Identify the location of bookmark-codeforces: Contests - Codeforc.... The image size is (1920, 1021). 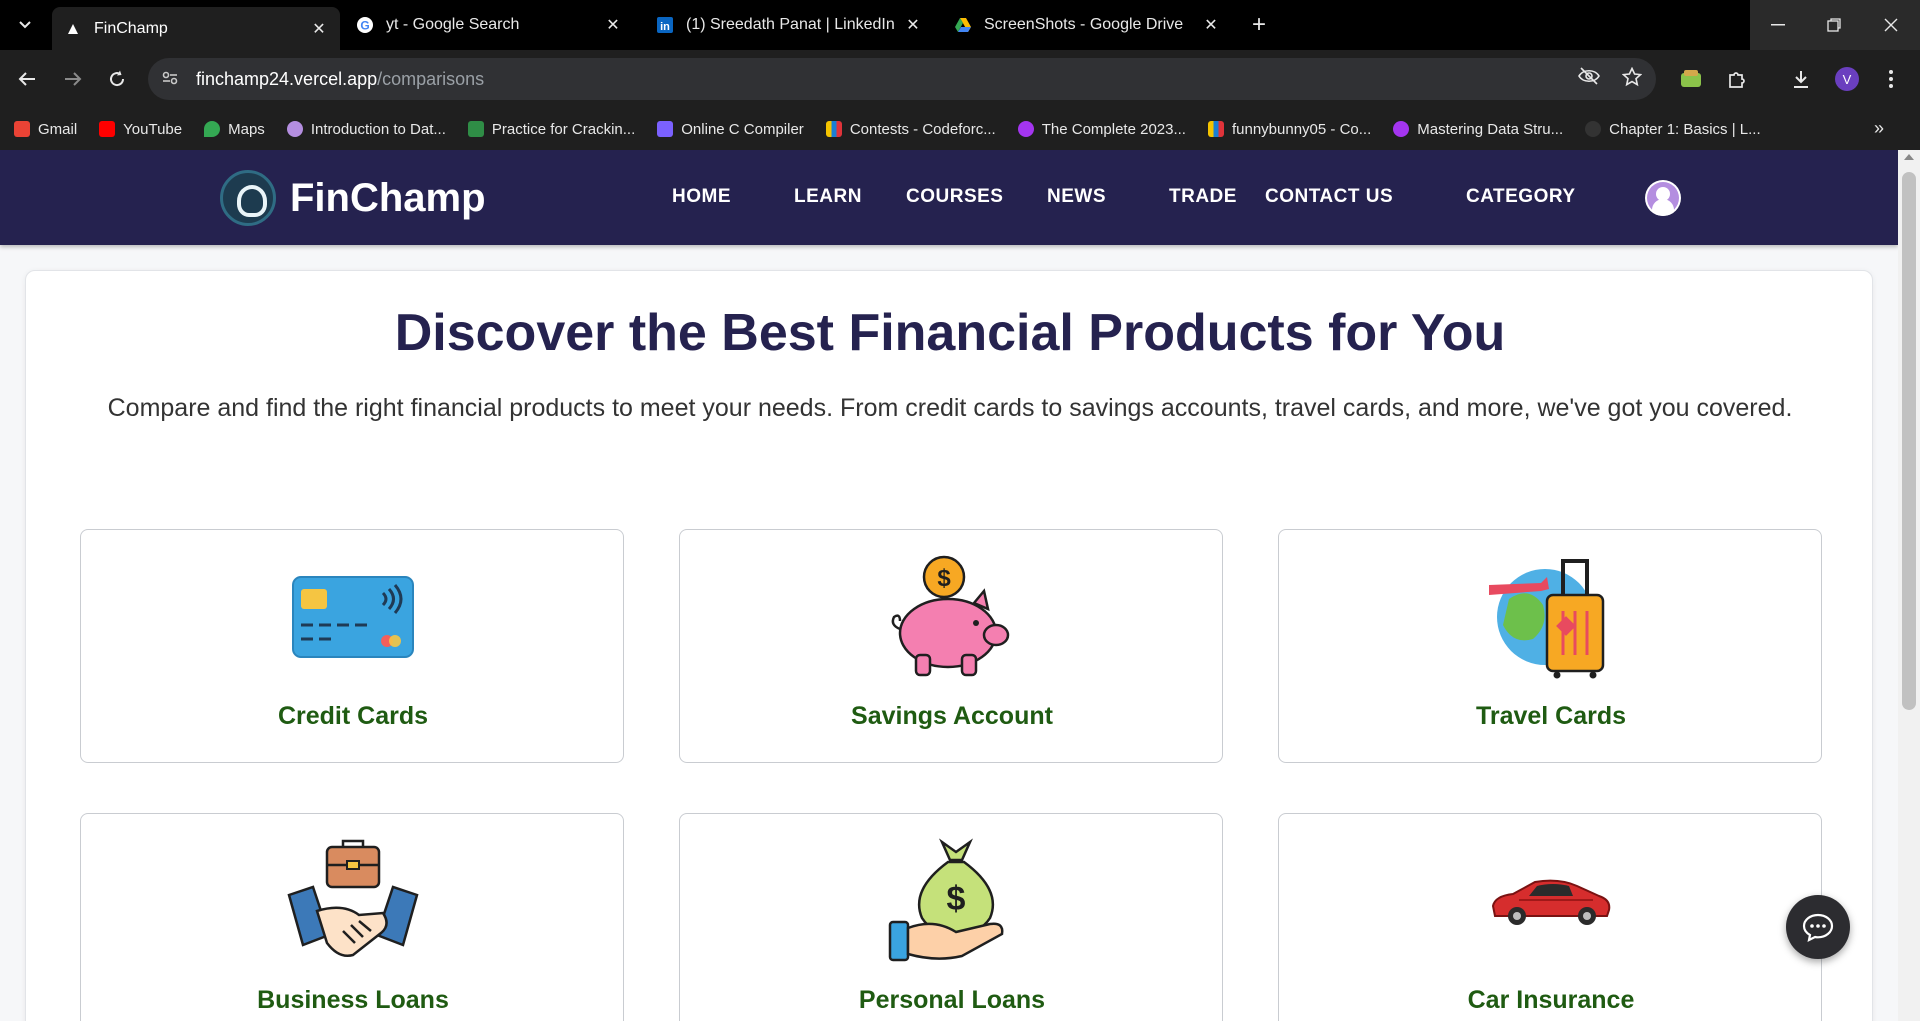
(910, 129).